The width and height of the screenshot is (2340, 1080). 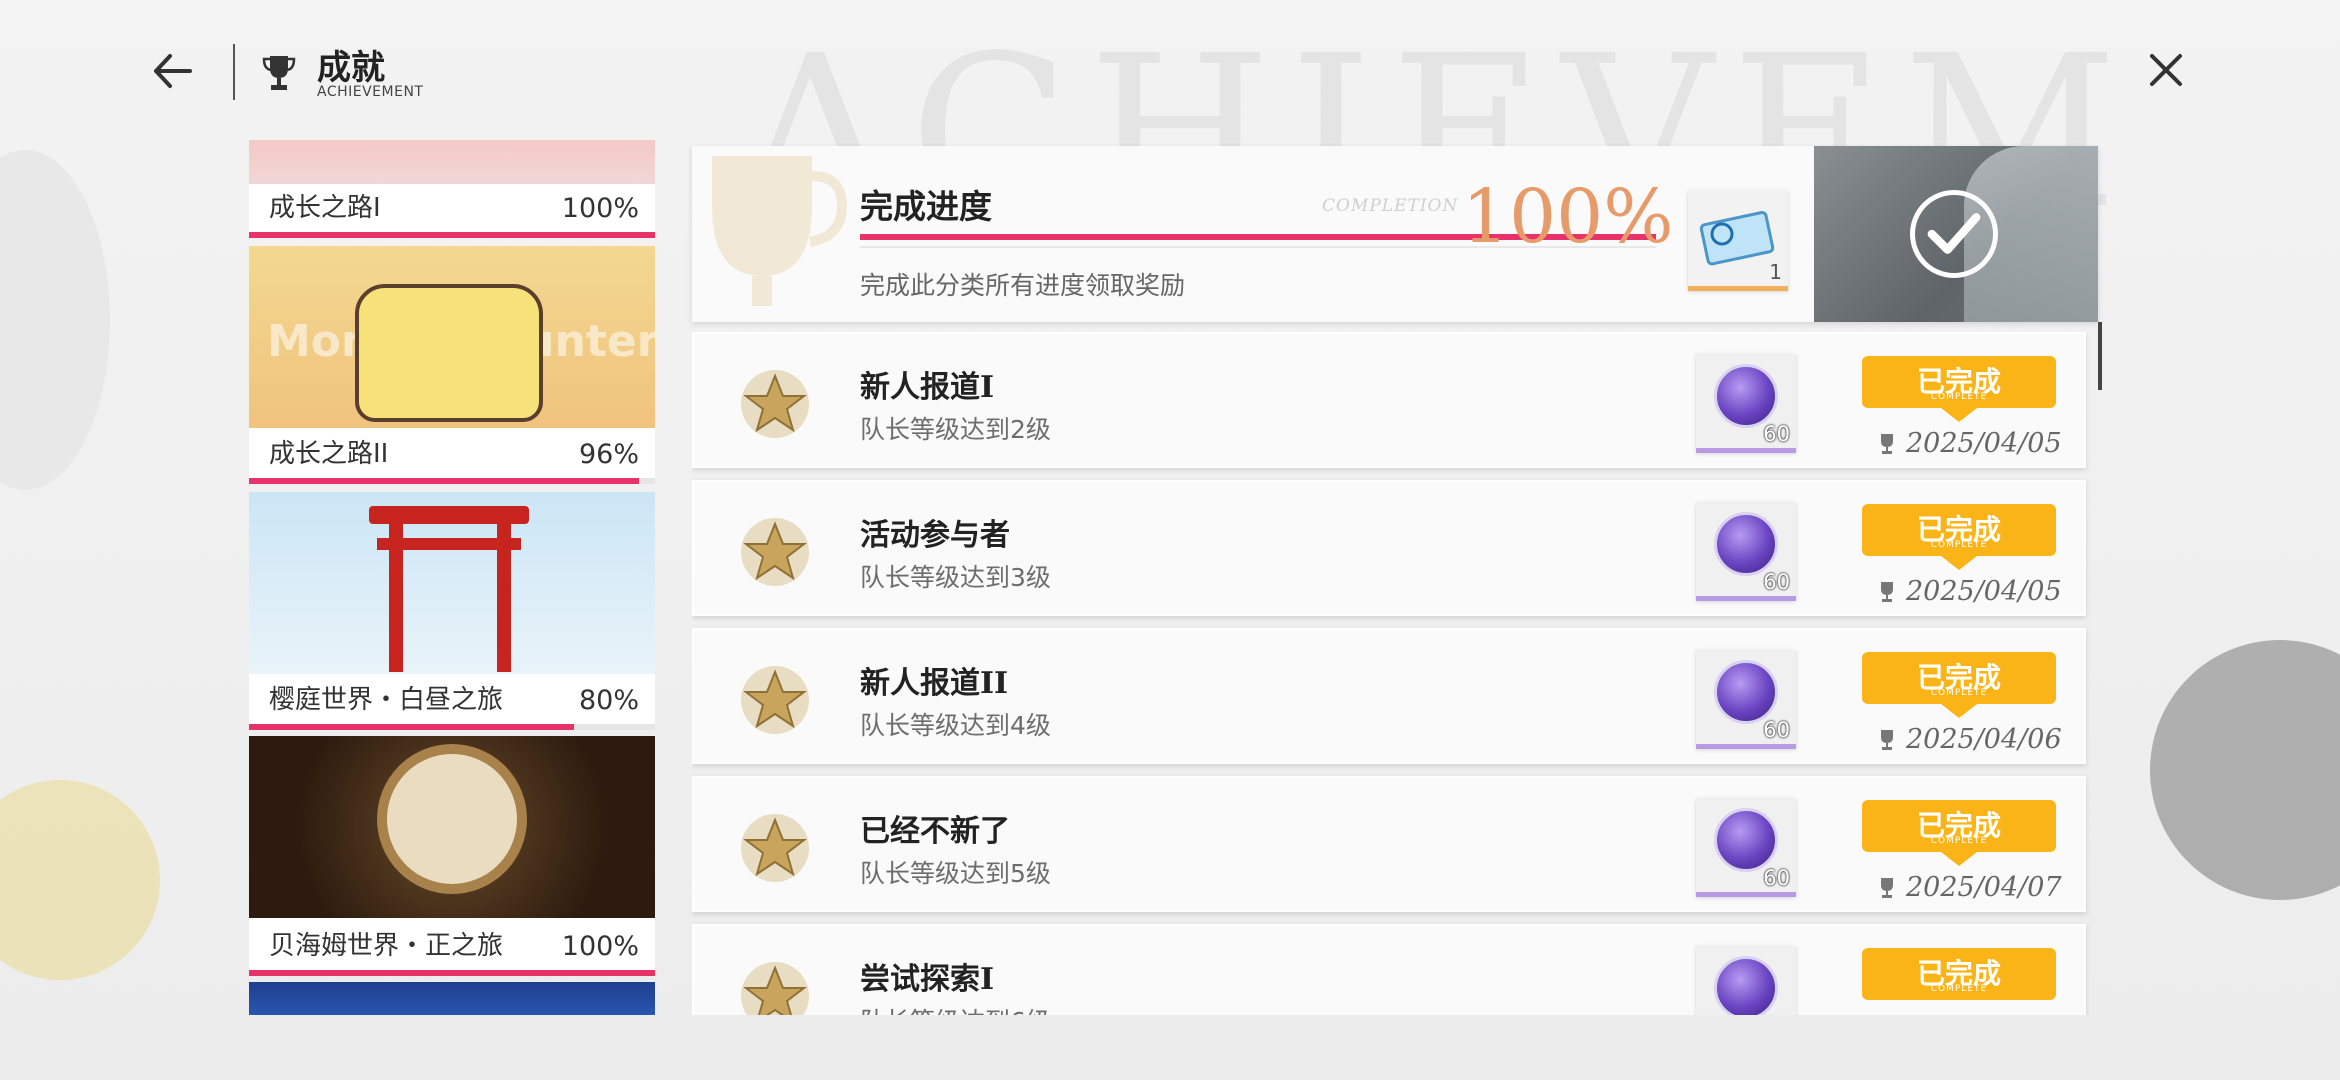 What do you see at coordinates (1984, 739) in the screenshot?
I see `completion-date: 2025/04/06` at bounding box center [1984, 739].